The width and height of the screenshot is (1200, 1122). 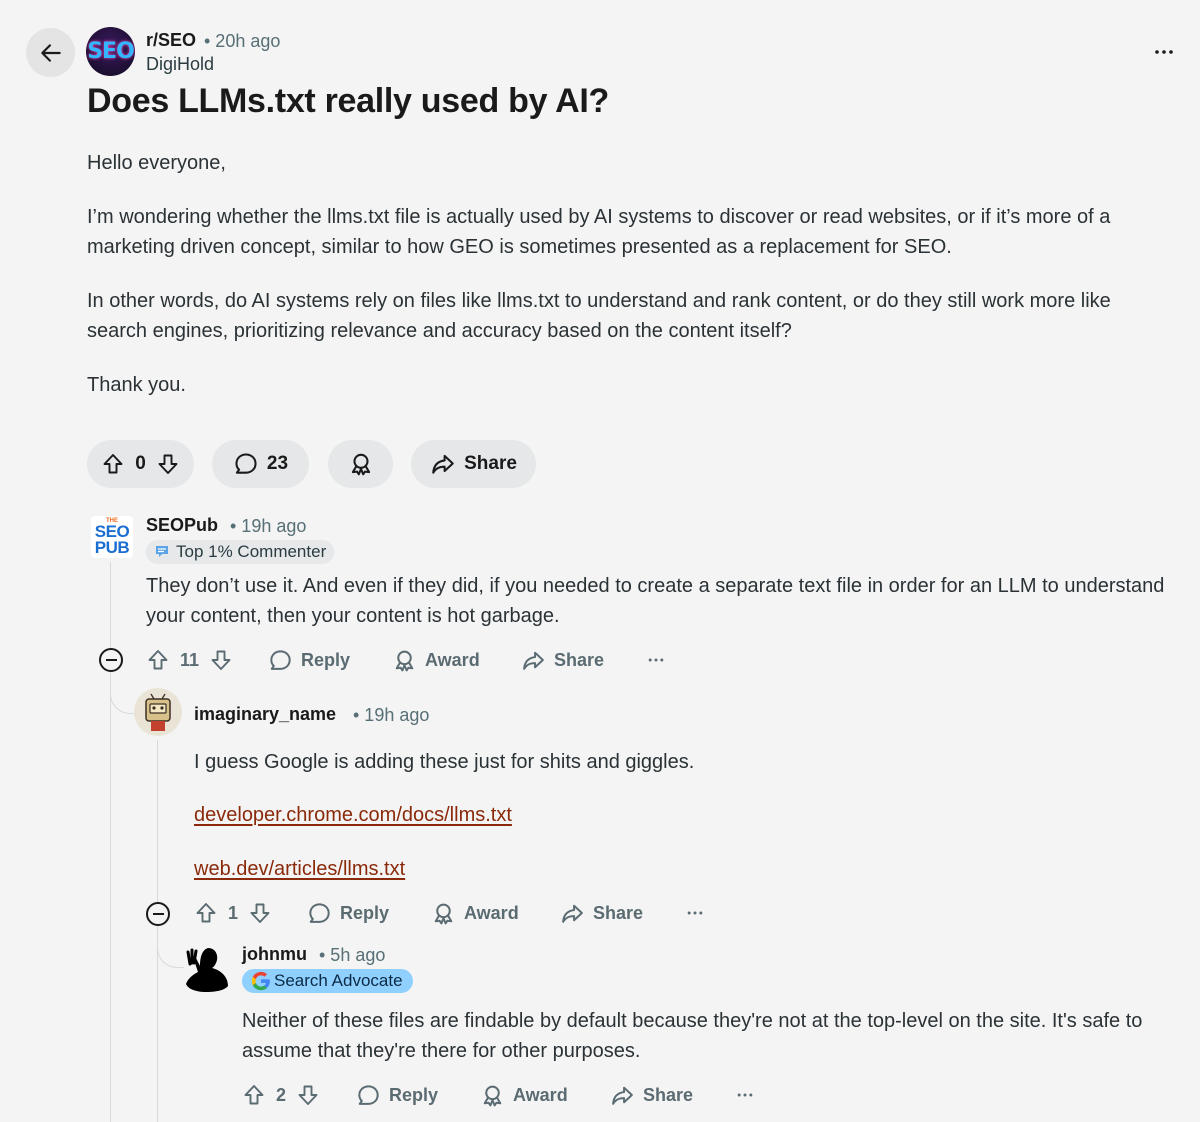 What do you see at coordinates (348, 101) in the screenshot?
I see `post-title: Does LLMs.txt really used by AI?` at bounding box center [348, 101].